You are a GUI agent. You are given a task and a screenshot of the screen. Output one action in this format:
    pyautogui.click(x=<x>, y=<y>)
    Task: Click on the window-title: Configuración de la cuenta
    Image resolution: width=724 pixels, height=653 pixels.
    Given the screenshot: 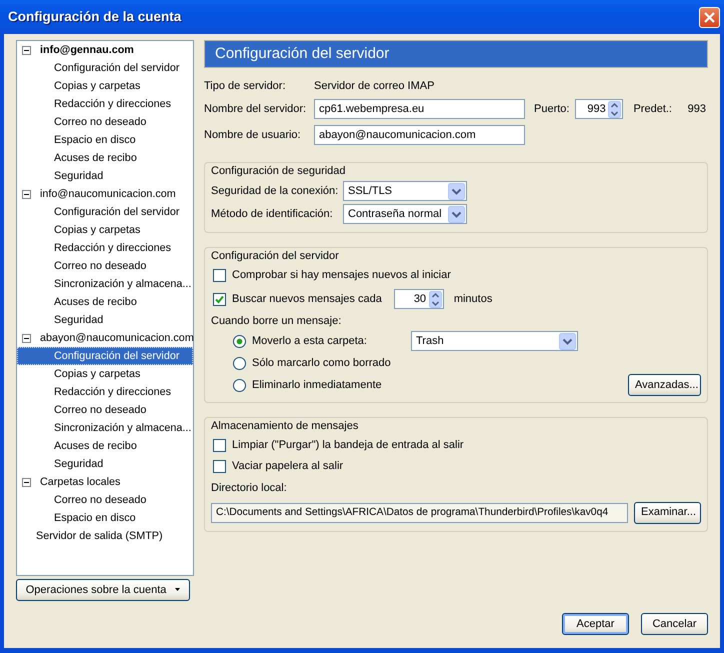 What is the action you would take?
    pyautogui.click(x=95, y=17)
    